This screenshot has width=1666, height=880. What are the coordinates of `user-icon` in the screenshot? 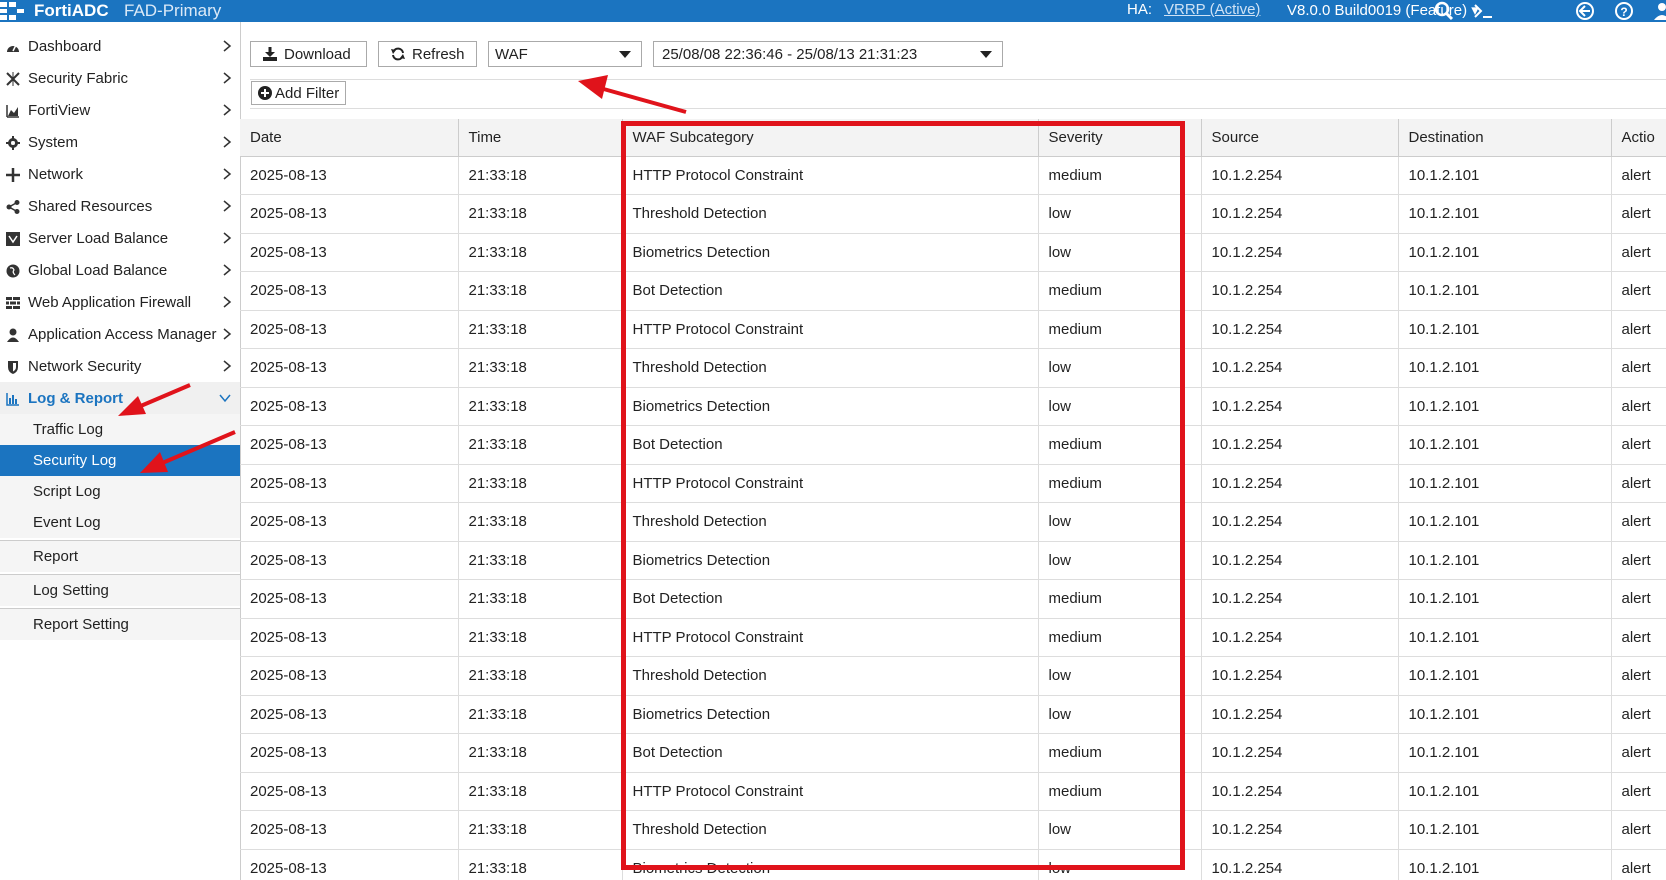 It's located at (1659, 11).